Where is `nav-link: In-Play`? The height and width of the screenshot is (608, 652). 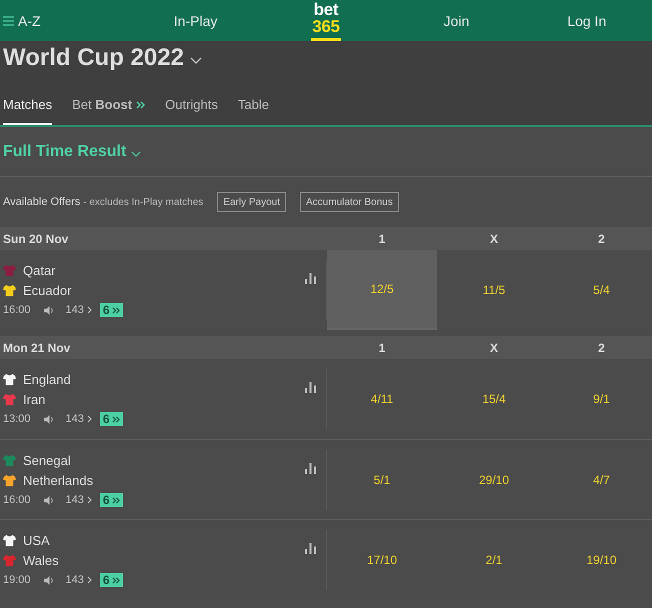 nav-link: In-Play is located at coordinates (196, 20).